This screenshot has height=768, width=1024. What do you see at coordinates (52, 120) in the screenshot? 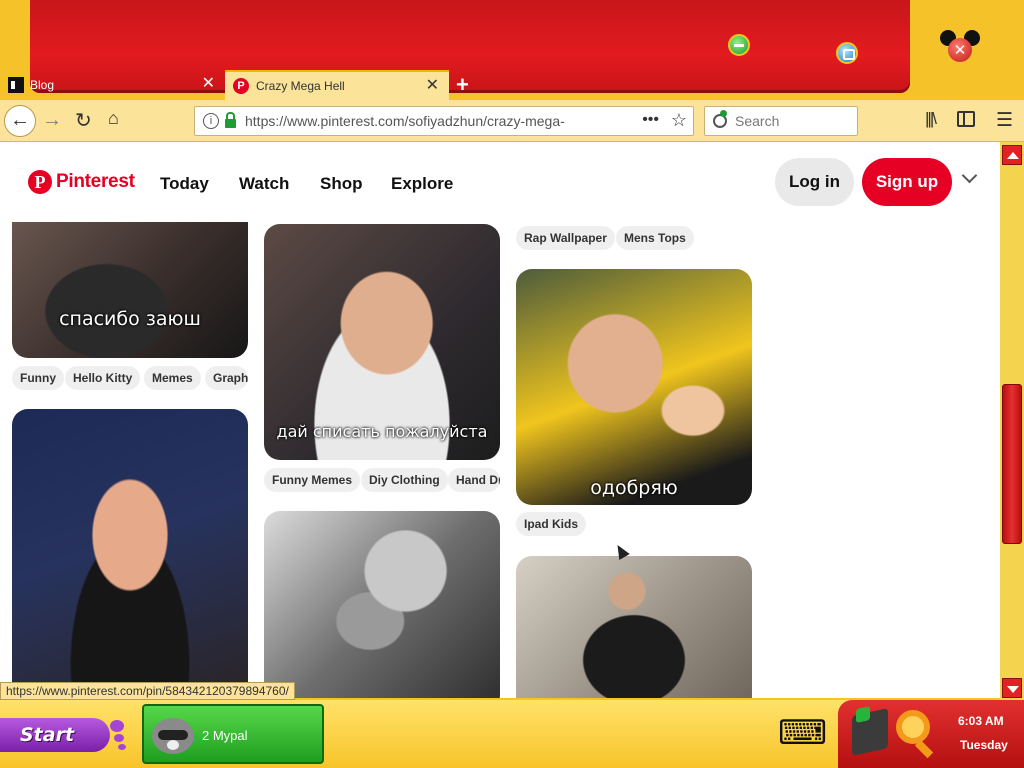
I see `forward-button: →` at bounding box center [52, 120].